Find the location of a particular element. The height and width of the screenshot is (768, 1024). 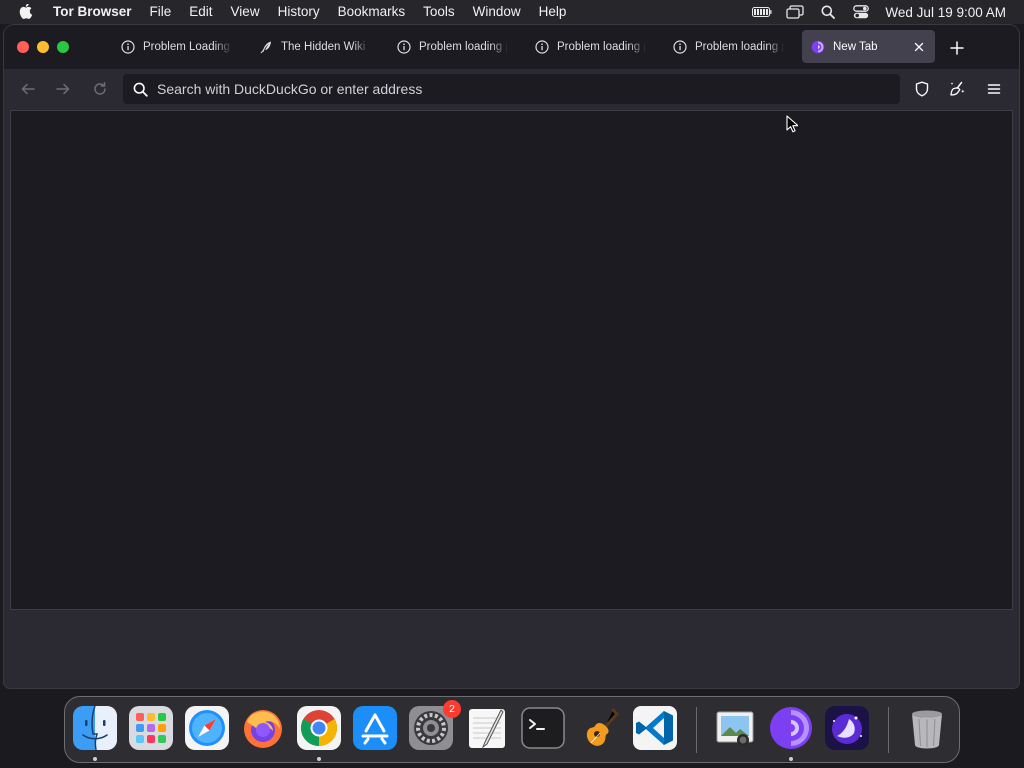

tab-hidden-wiki: The Hidden Wiki is located at coordinates (314, 46).